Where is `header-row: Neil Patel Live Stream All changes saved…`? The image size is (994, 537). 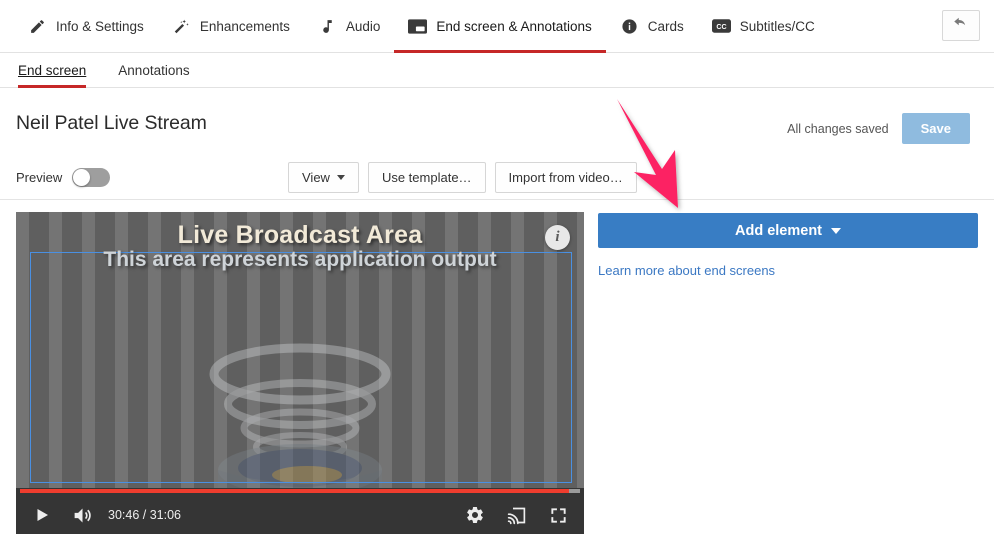 header-row: Neil Patel Live Stream All changes saved… is located at coordinates (497, 116).